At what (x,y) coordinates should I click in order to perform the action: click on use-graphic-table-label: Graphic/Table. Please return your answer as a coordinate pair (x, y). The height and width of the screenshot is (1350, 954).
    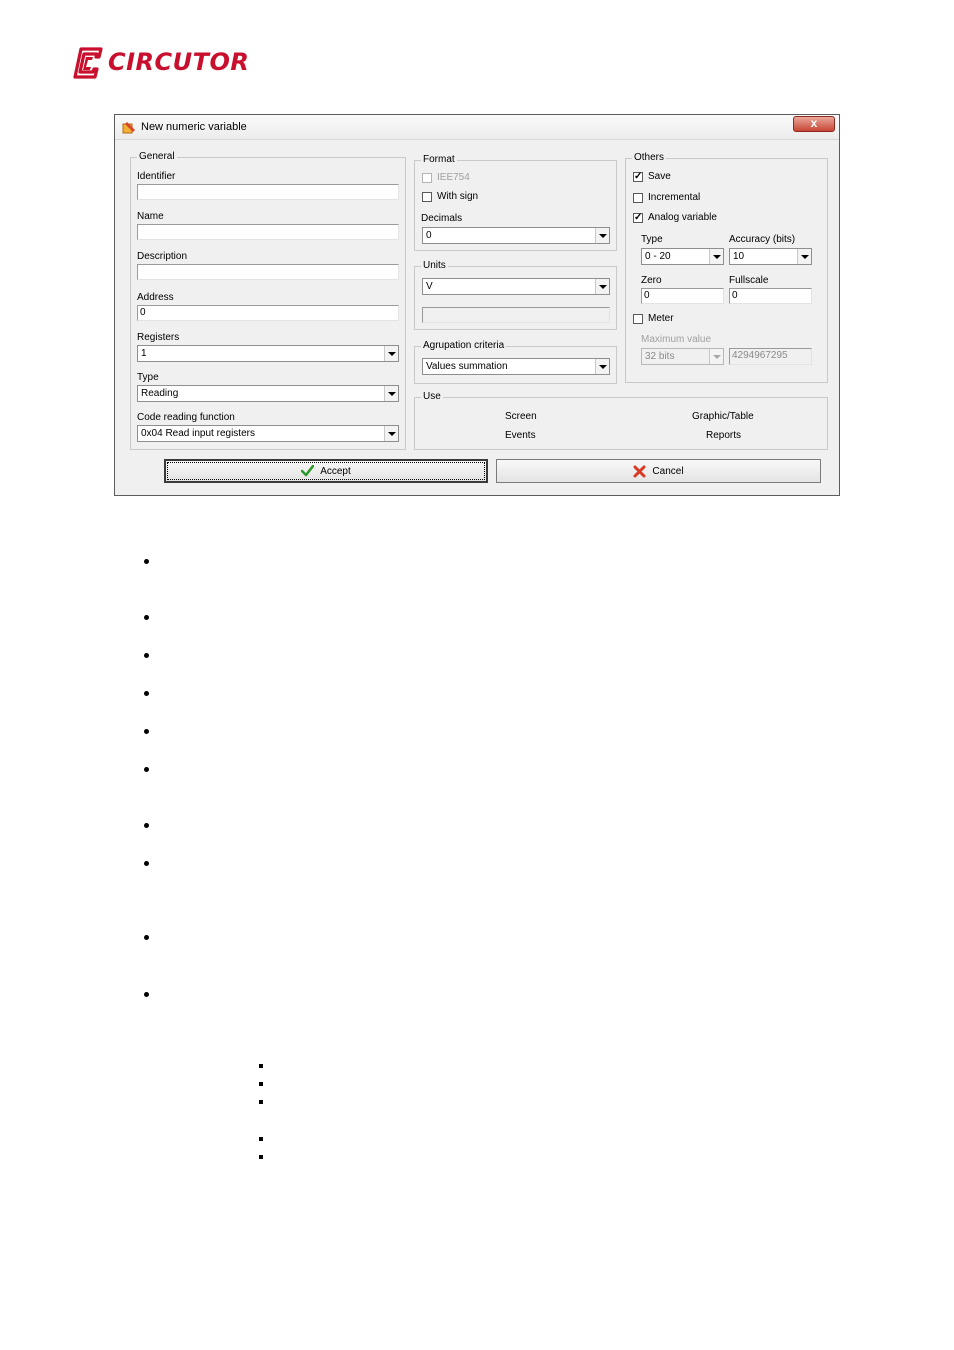
    Looking at the image, I should click on (723, 417).